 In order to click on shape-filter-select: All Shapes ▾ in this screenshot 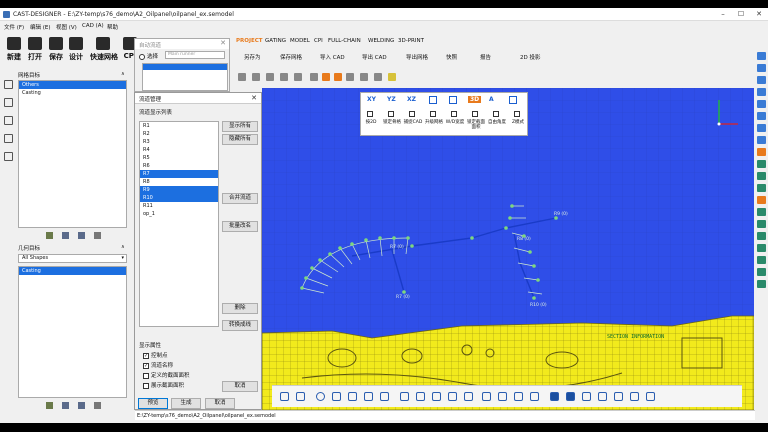, I will do `click(72, 258)`.